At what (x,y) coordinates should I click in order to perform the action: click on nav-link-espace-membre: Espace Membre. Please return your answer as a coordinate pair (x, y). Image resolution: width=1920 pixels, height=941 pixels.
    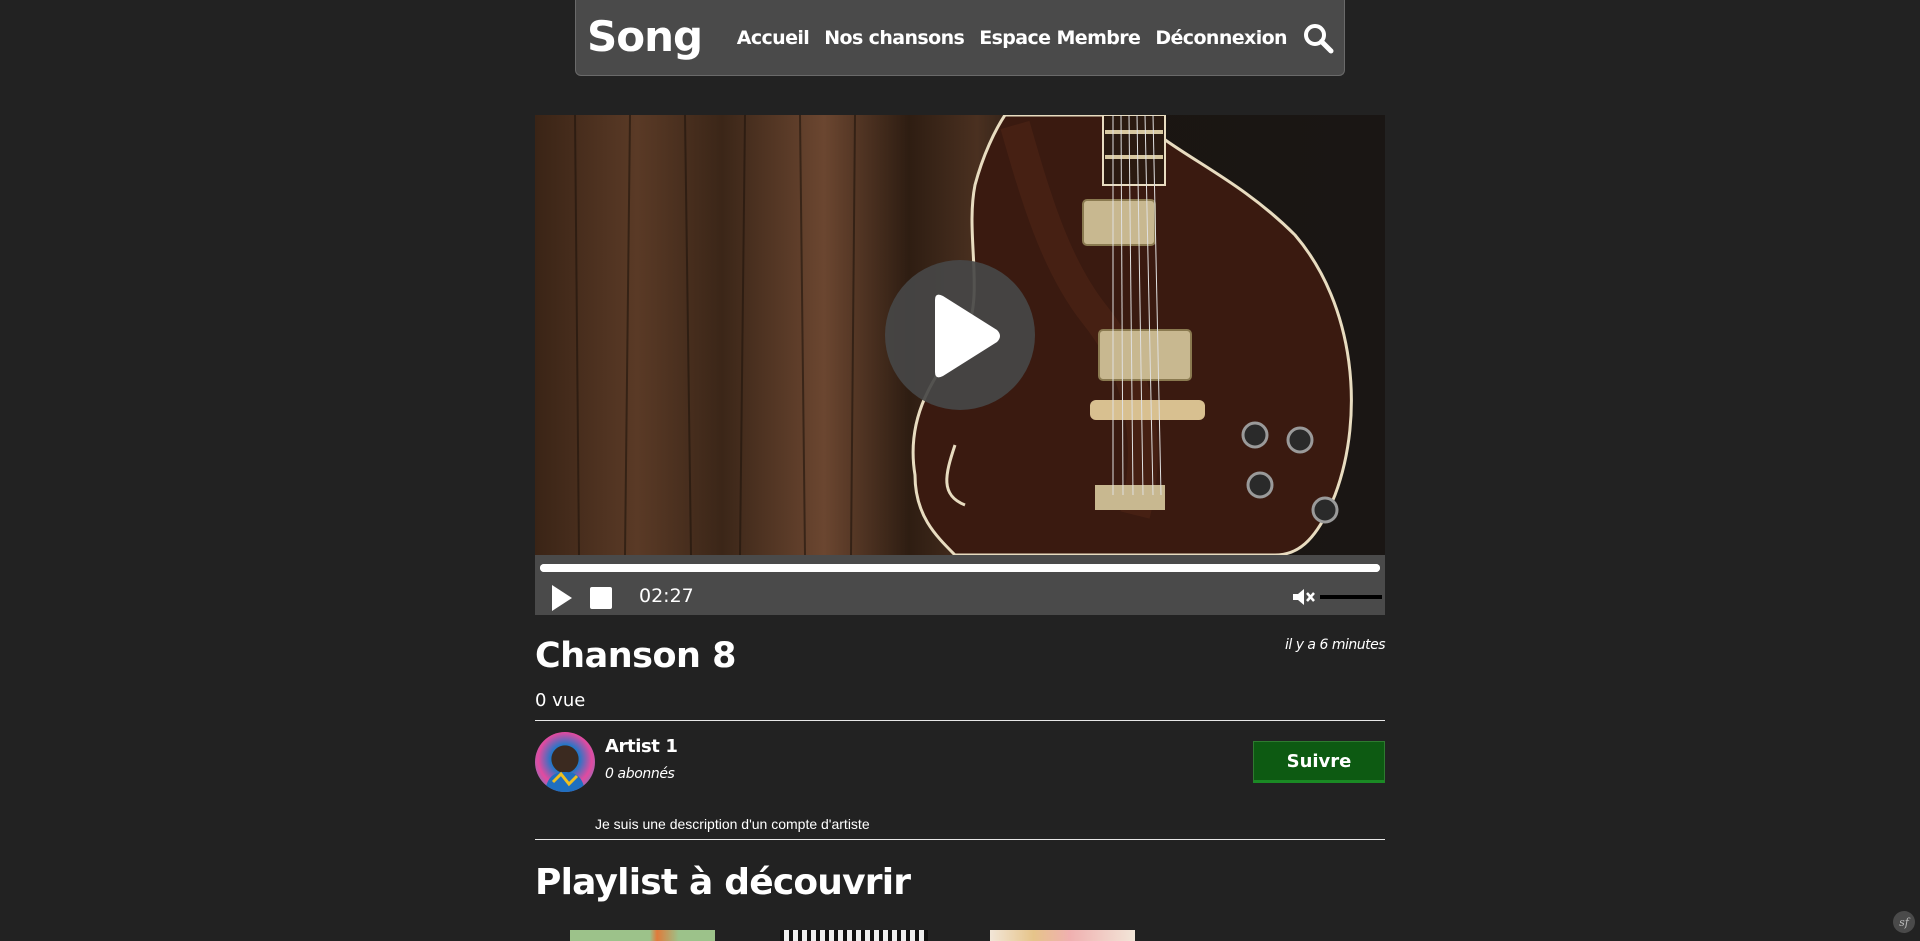
    Looking at the image, I should click on (1060, 38).